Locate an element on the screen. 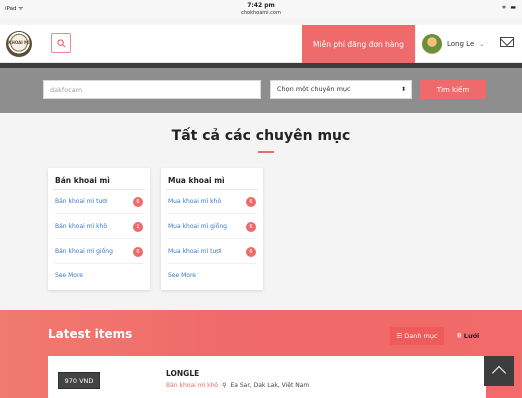 Image resolution: width=522 pixels, height=398 pixels. search-toggle-button is located at coordinates (61, 43).